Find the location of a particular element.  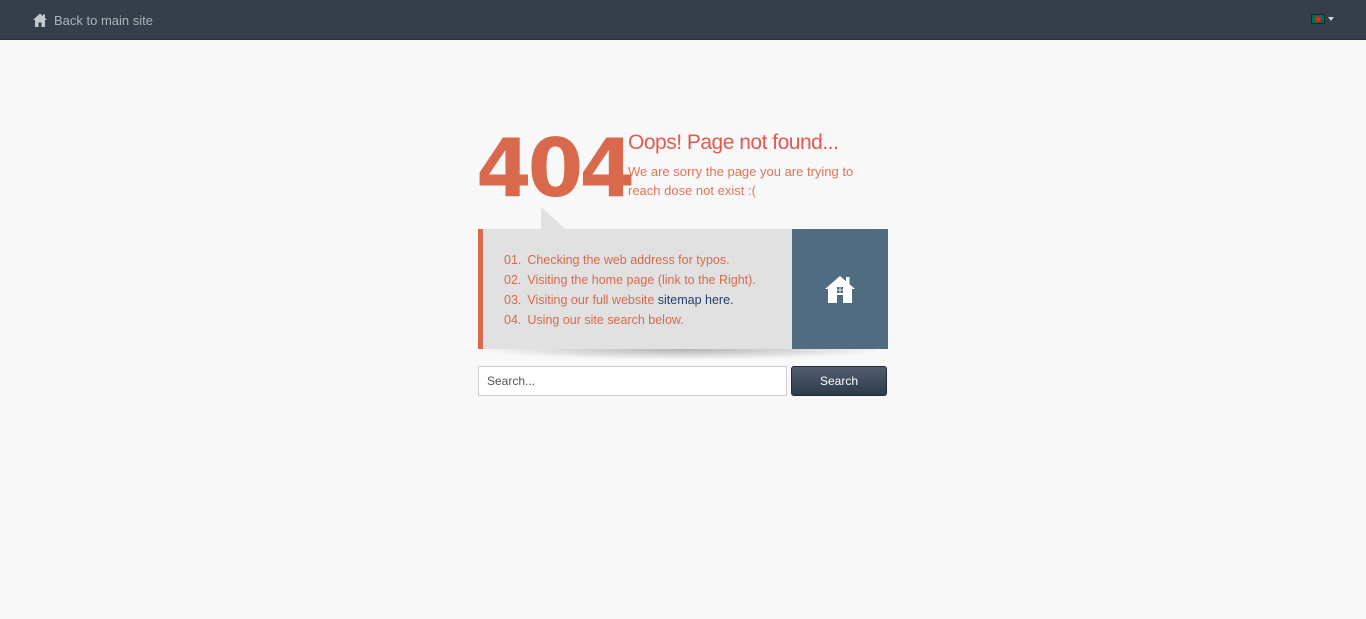

list-item-number: 02. is located at coordinates (513, 280).